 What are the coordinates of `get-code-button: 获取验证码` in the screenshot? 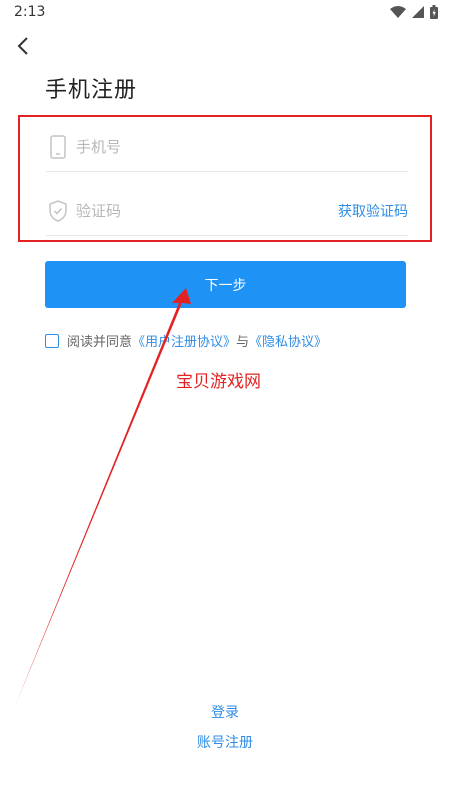 It's located at (373, 211).